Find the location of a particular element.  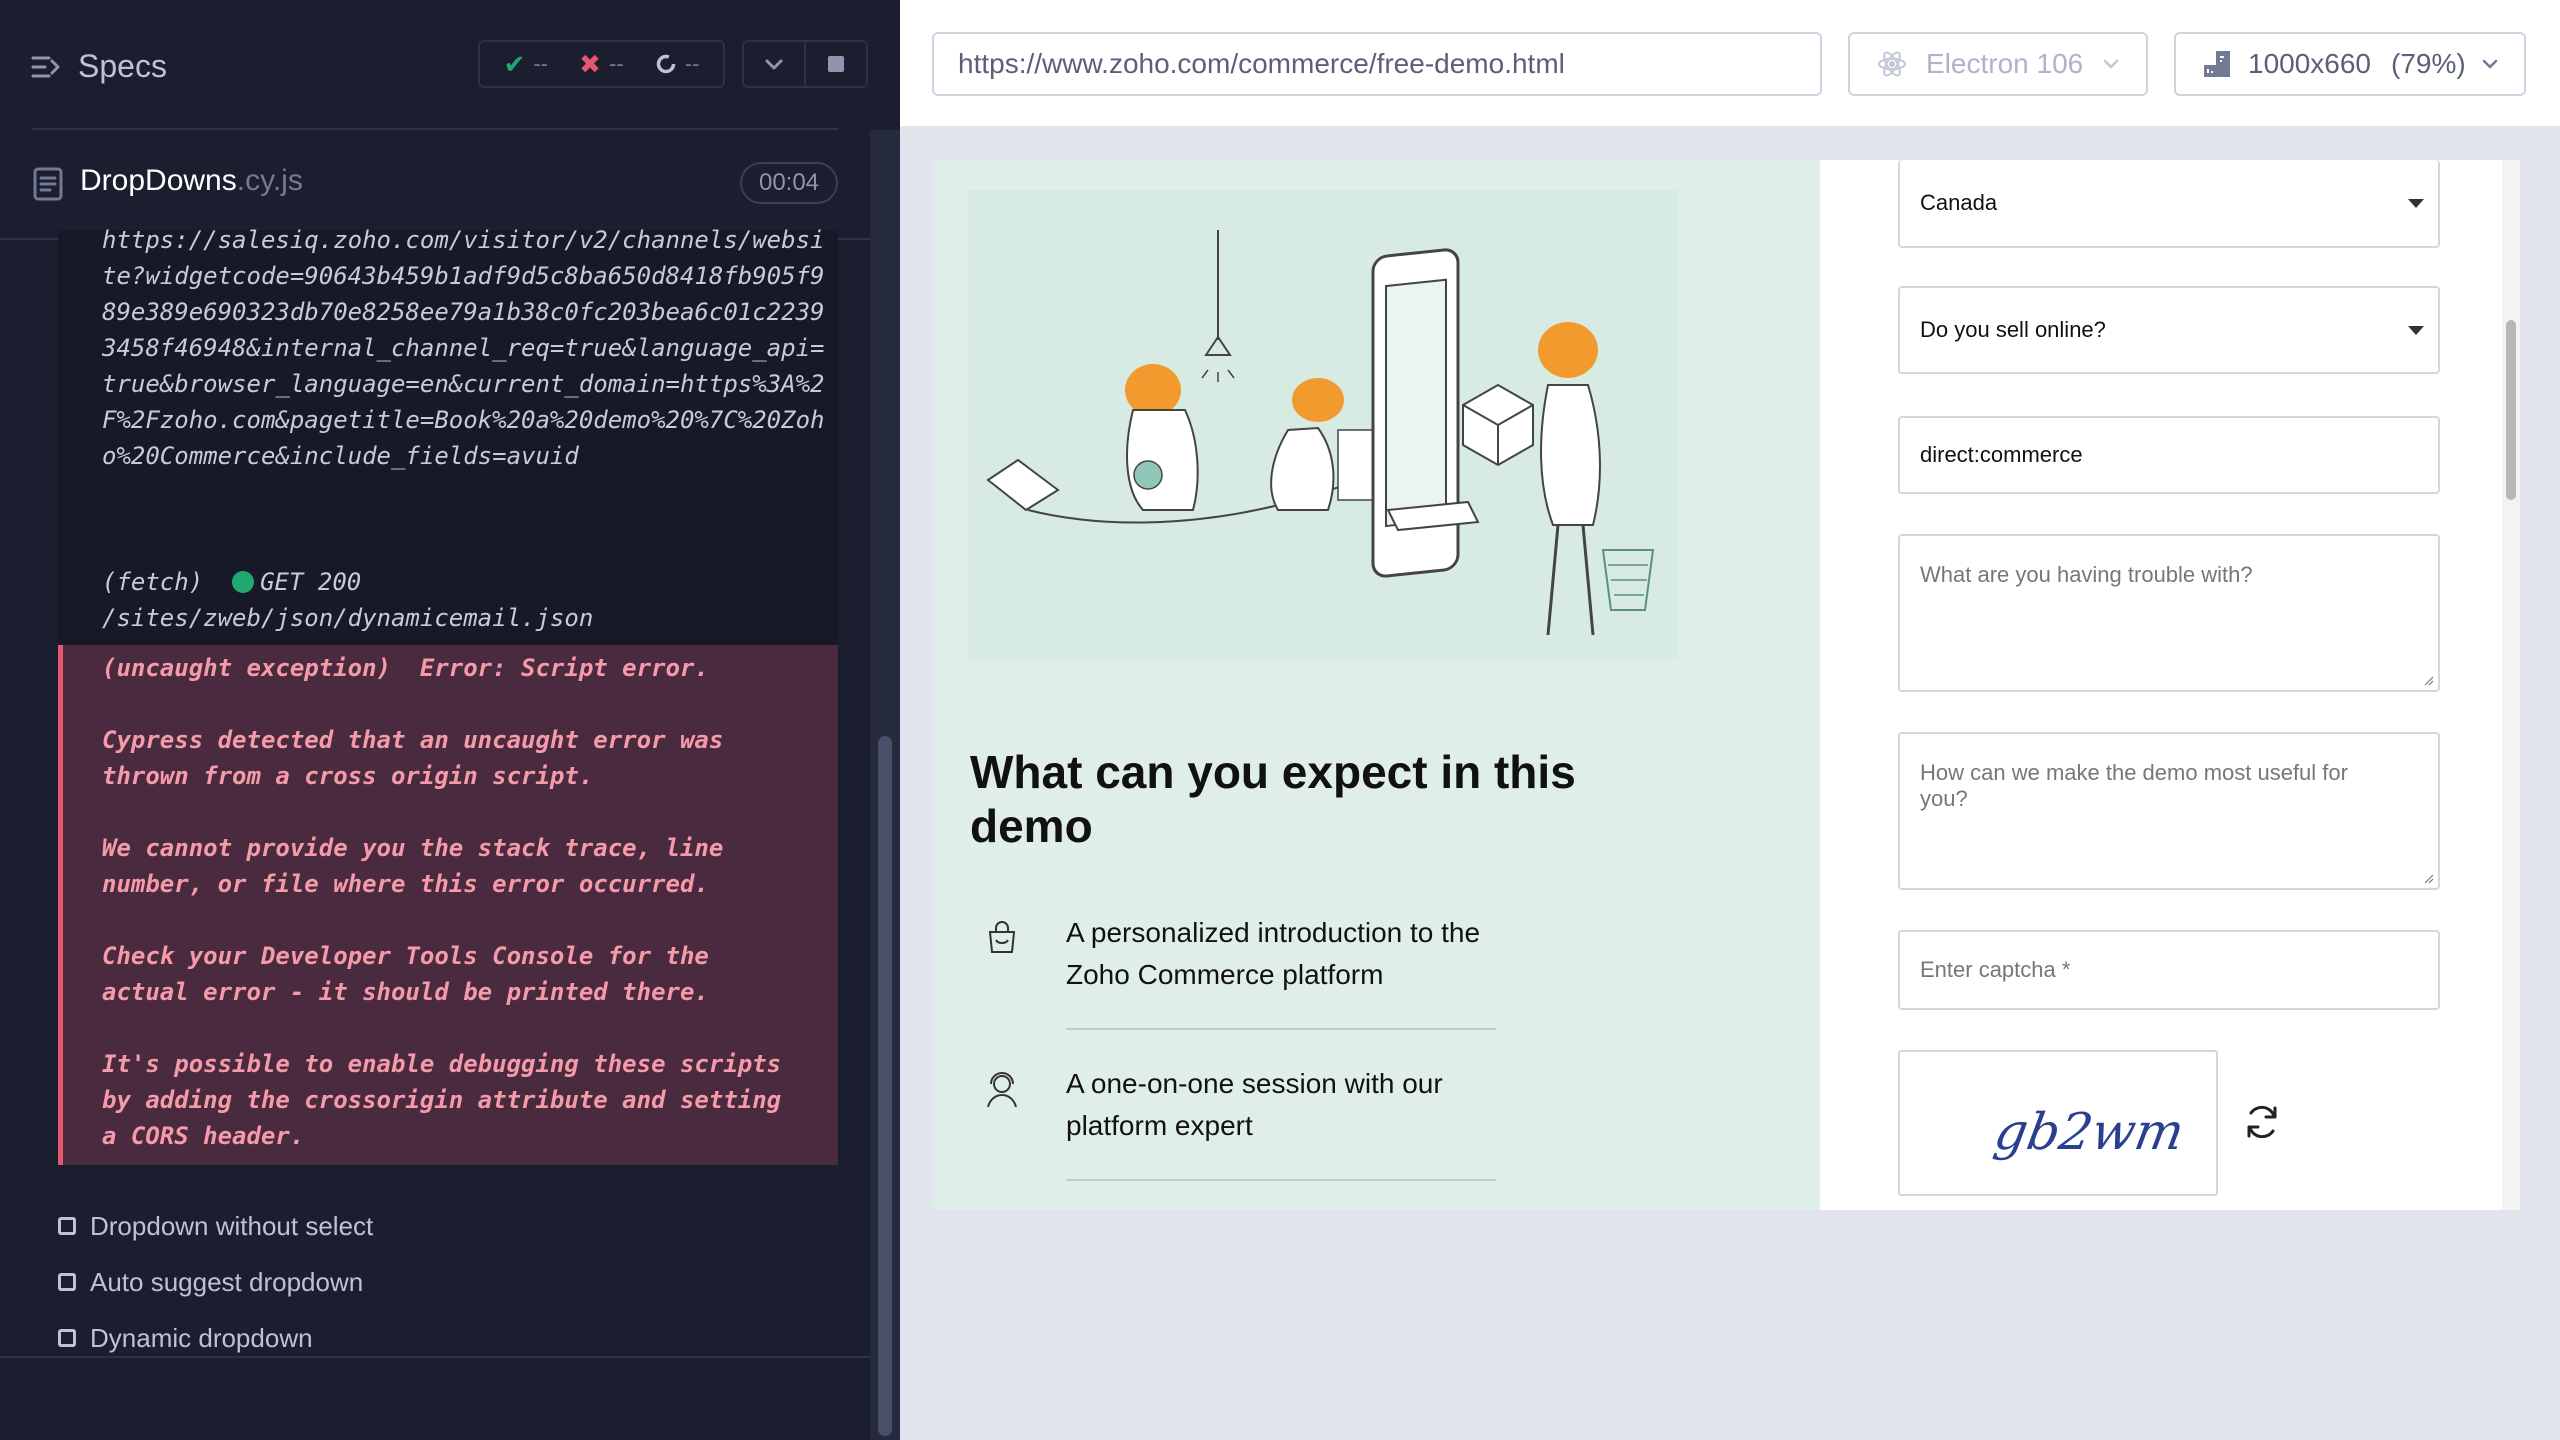

specs-label: Specs is located at coordinates (122, 66).